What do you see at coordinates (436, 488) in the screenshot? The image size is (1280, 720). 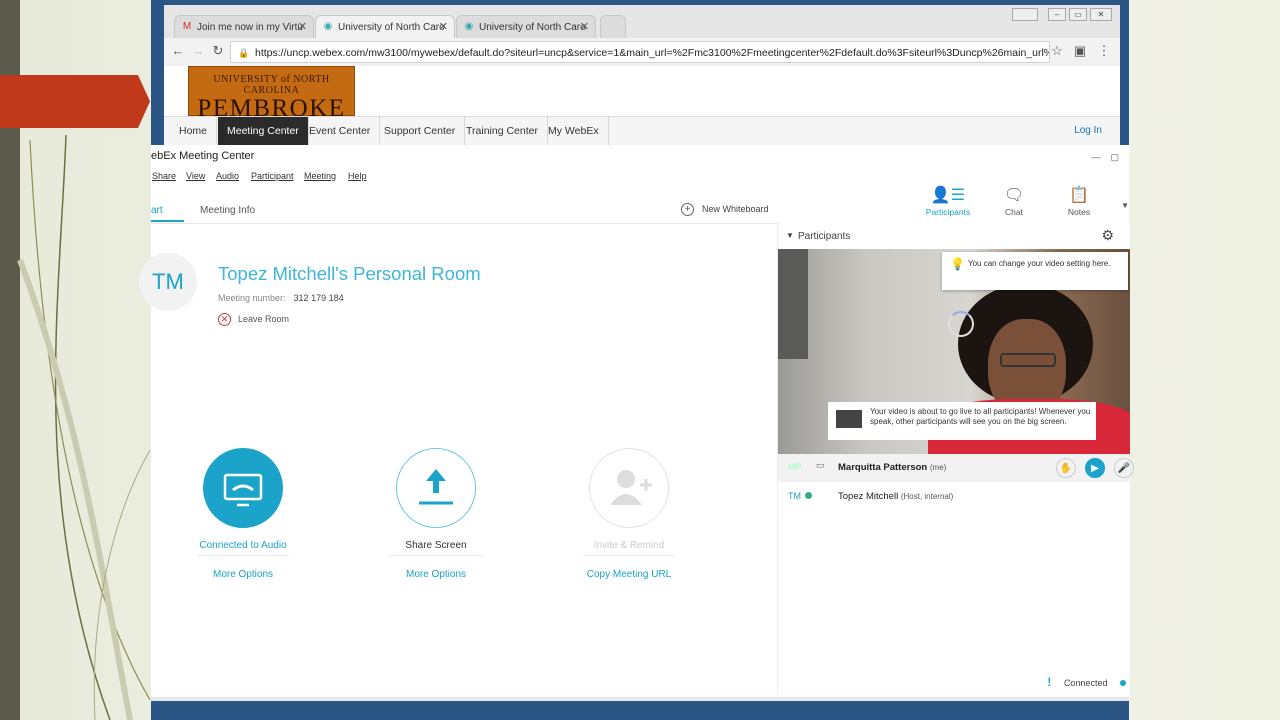 I see `share-screen-button` at bounding box center [436, 488].